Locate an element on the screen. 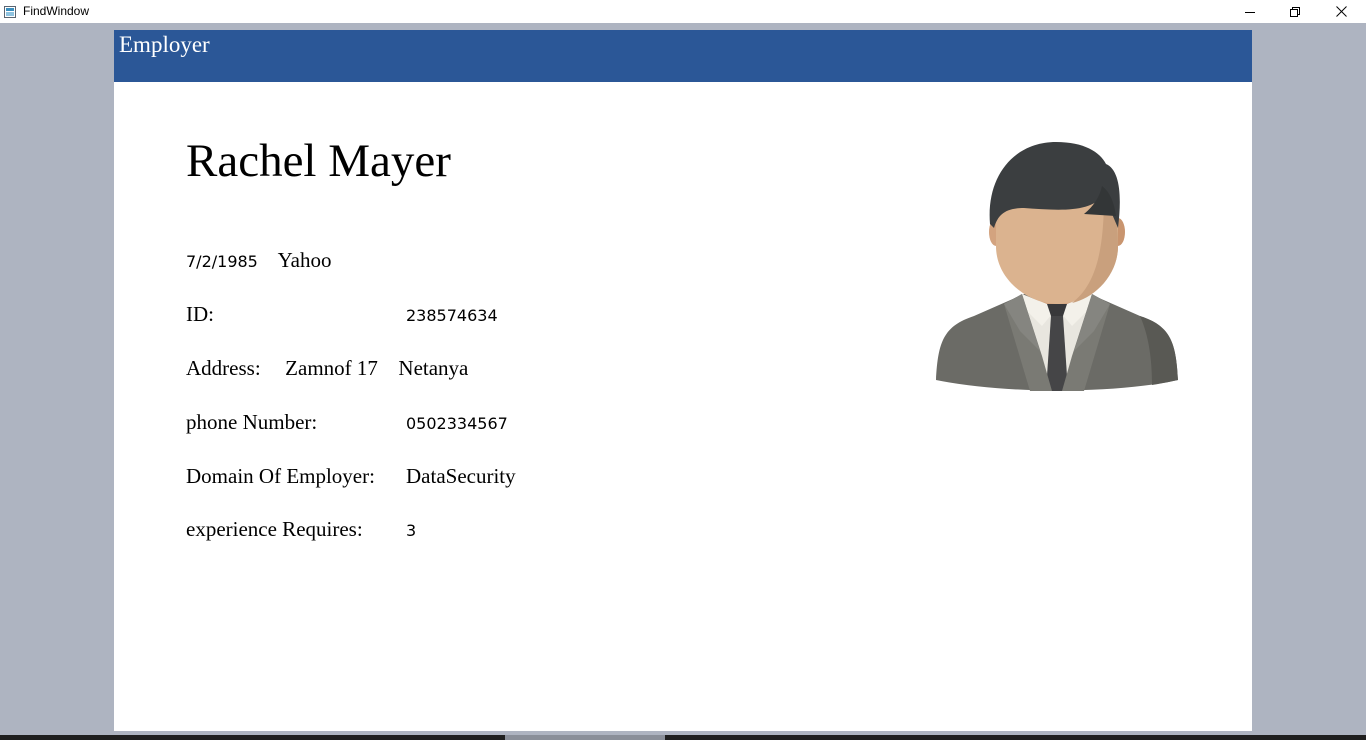 The image size is (1366, 740). window-title: FindWindow is located at coordinates (56, 11).